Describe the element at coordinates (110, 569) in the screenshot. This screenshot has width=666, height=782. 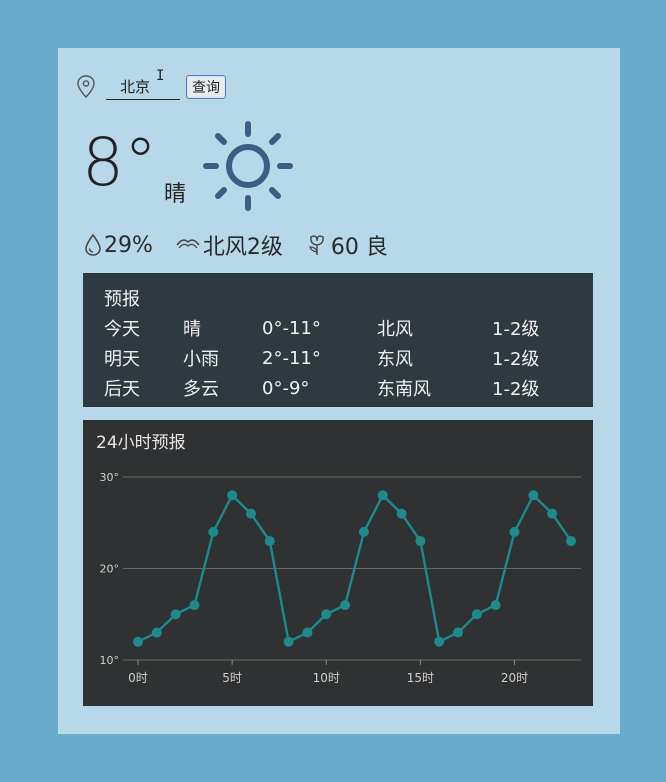
I see `y-tick-label: 20°` at that location.